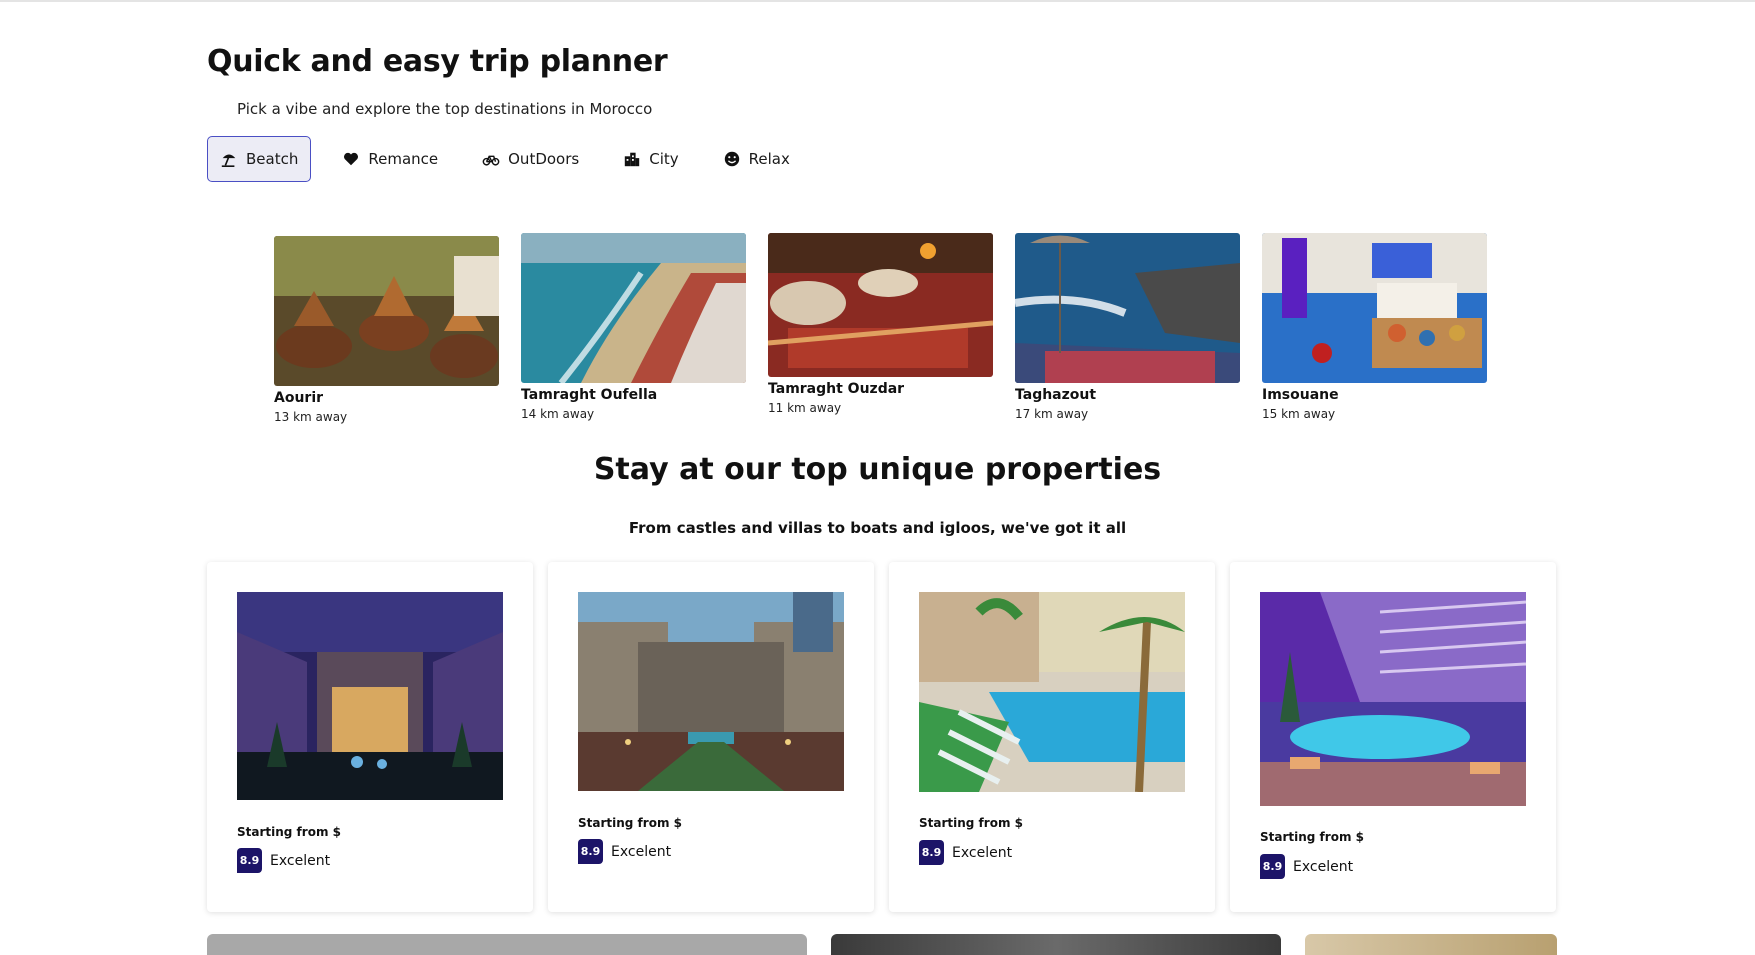 Image resolution: width=1755 pixels, height=955 pixels. I want to click on destination-name: Tamraght Ouzdar, so click(836, 389).